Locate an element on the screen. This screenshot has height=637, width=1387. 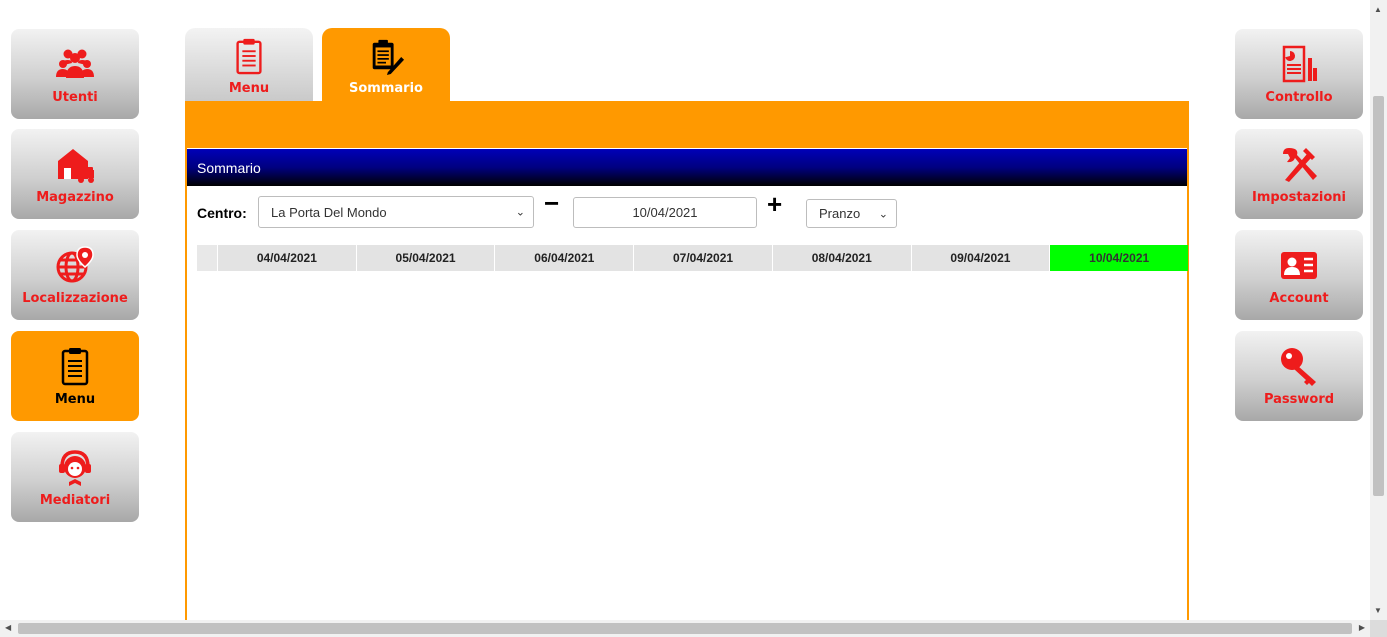
tab-sommario-label: Sommario is located at coordinates (386, 88).